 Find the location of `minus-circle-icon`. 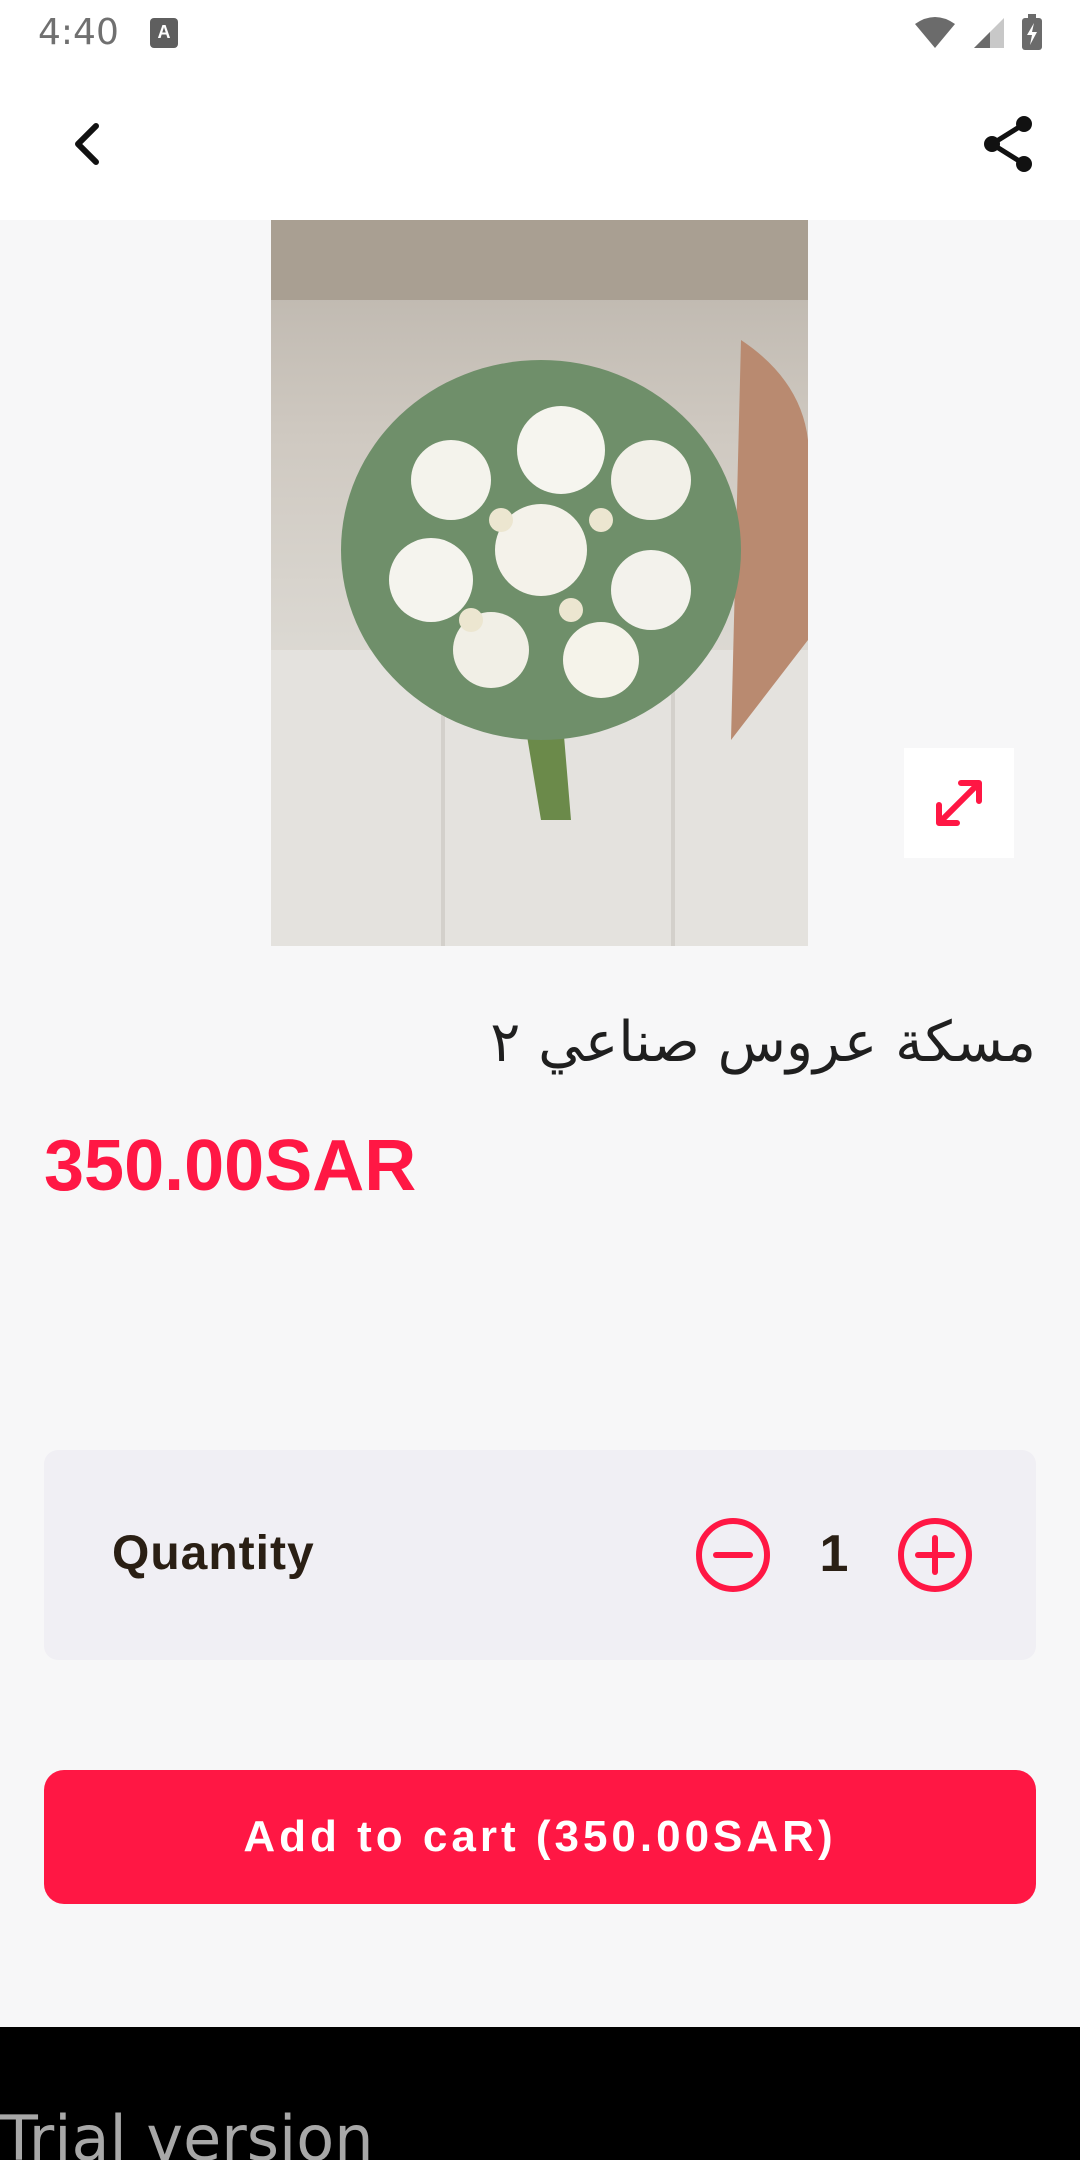

minus-circle-icon is located at coordinates (733, 1555).